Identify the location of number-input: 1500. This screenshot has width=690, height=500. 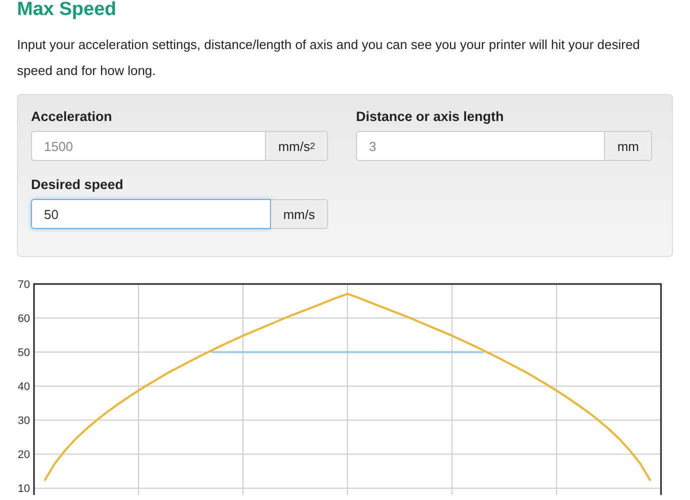
(148, 146).